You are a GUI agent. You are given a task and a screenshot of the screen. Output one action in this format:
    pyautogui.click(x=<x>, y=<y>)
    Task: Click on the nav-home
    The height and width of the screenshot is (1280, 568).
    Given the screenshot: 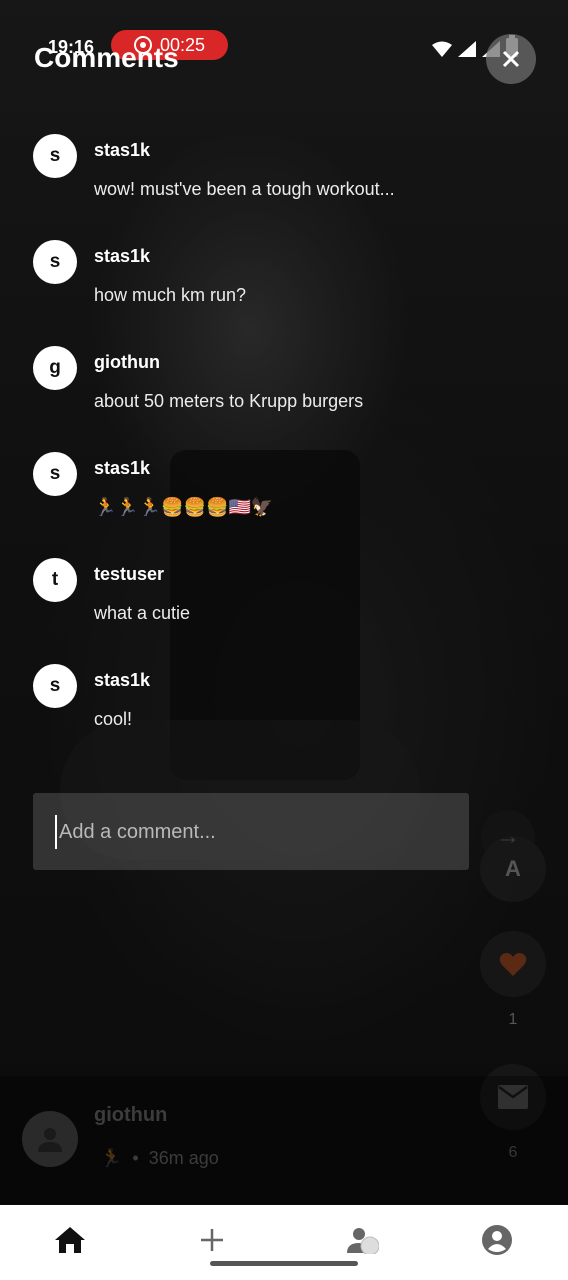 What is the action you would take?
    pyautogui.click(x=70, y=1240)
    